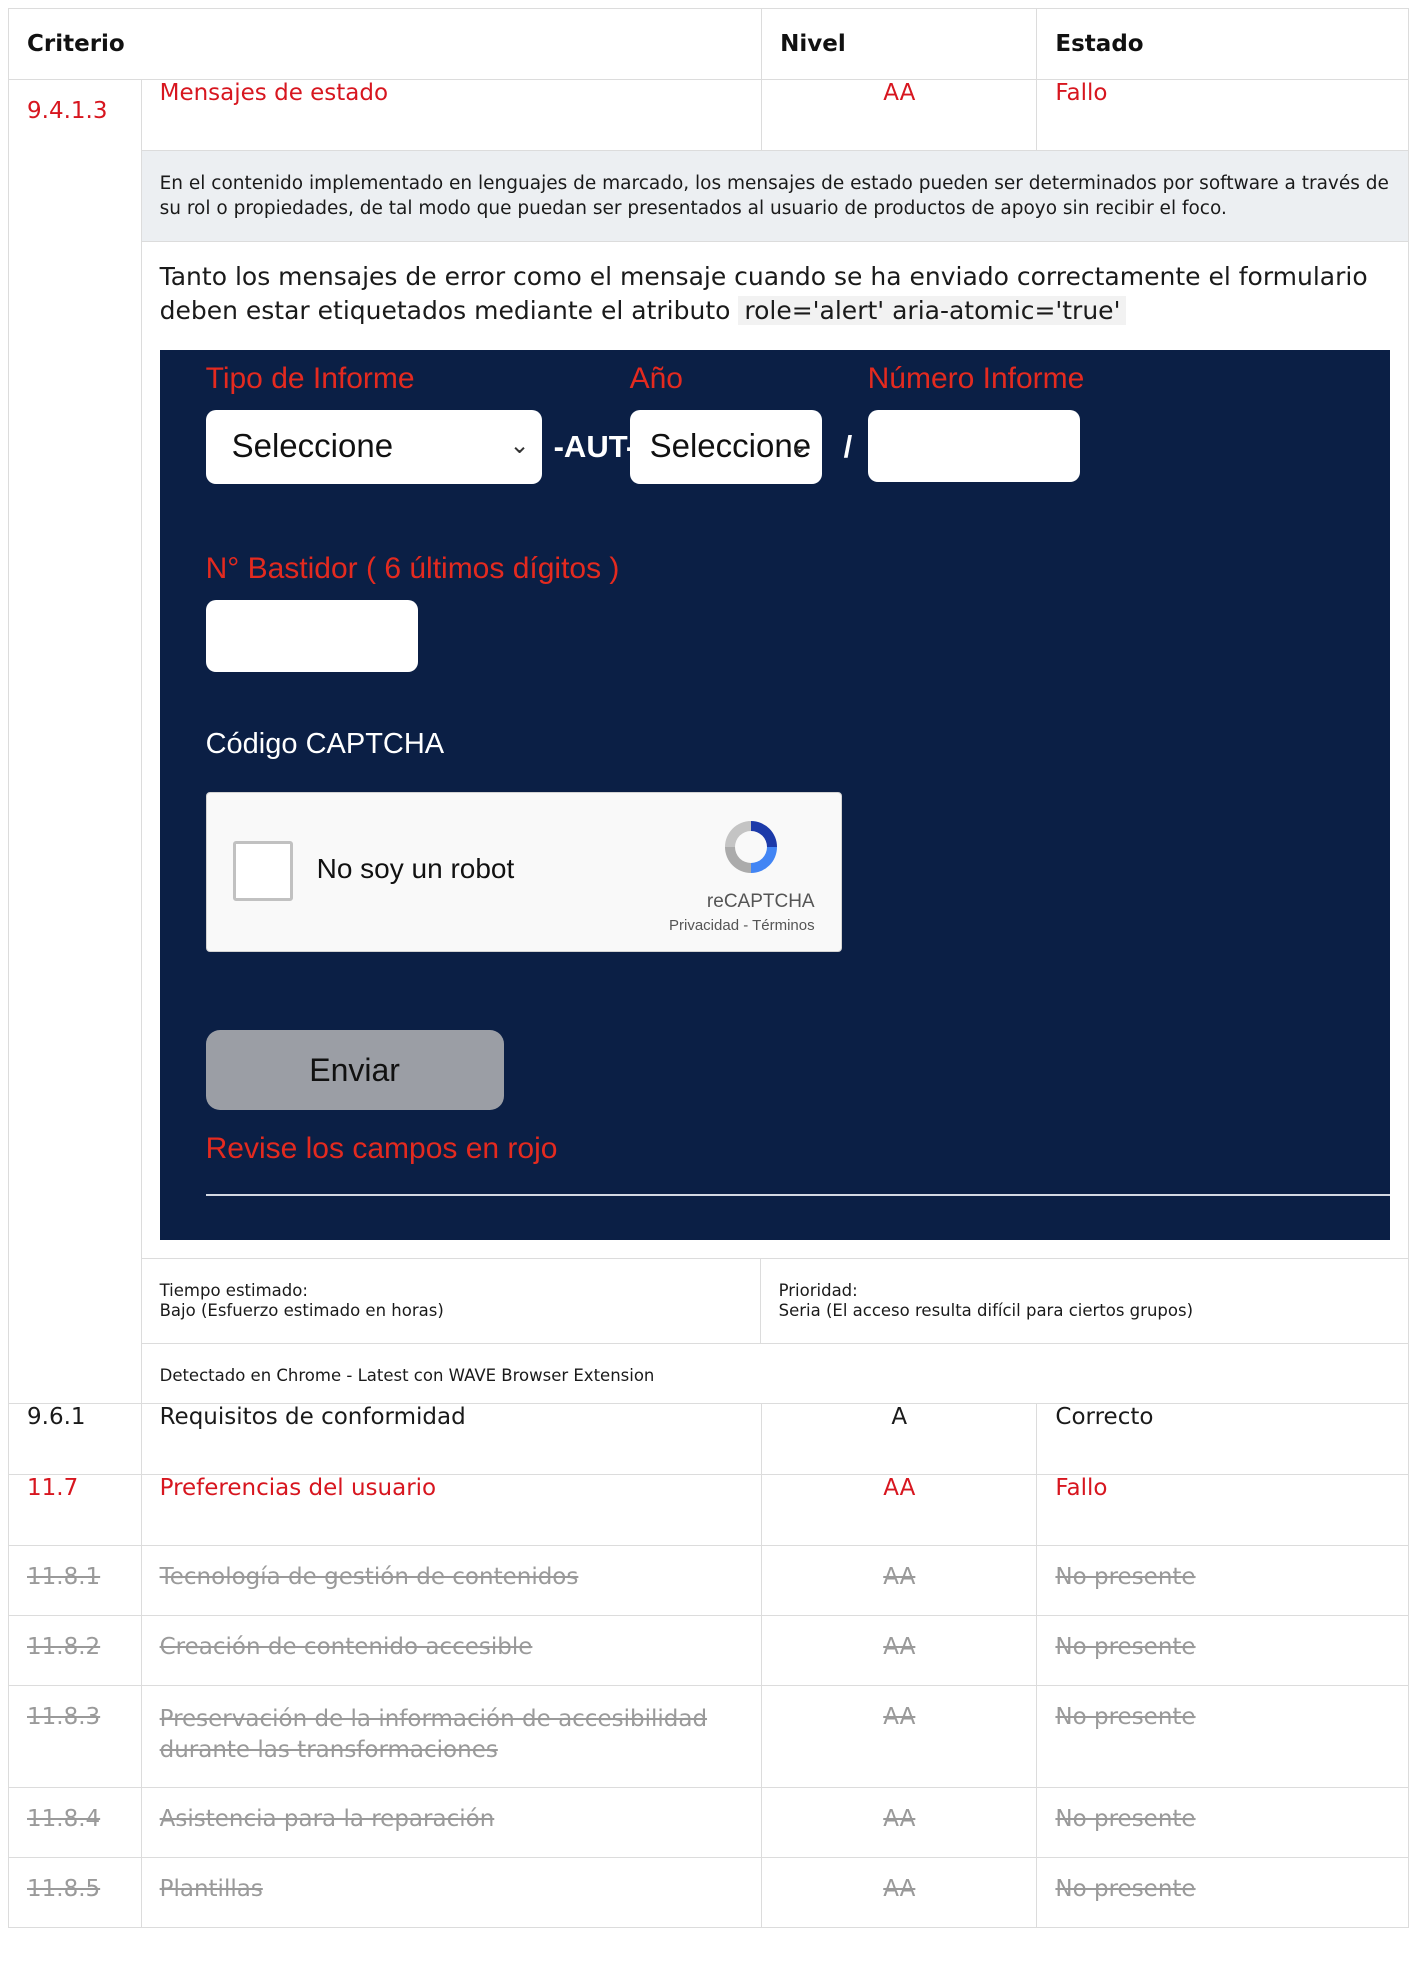  I want to click on aut-separator: -AUT-, so click(595, 446).